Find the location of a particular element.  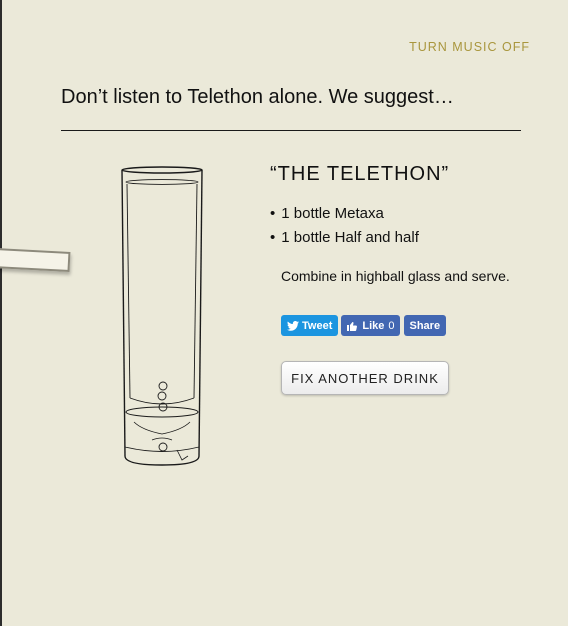

facebook-like-button: Like 0 is located at coordinates (370, 325).